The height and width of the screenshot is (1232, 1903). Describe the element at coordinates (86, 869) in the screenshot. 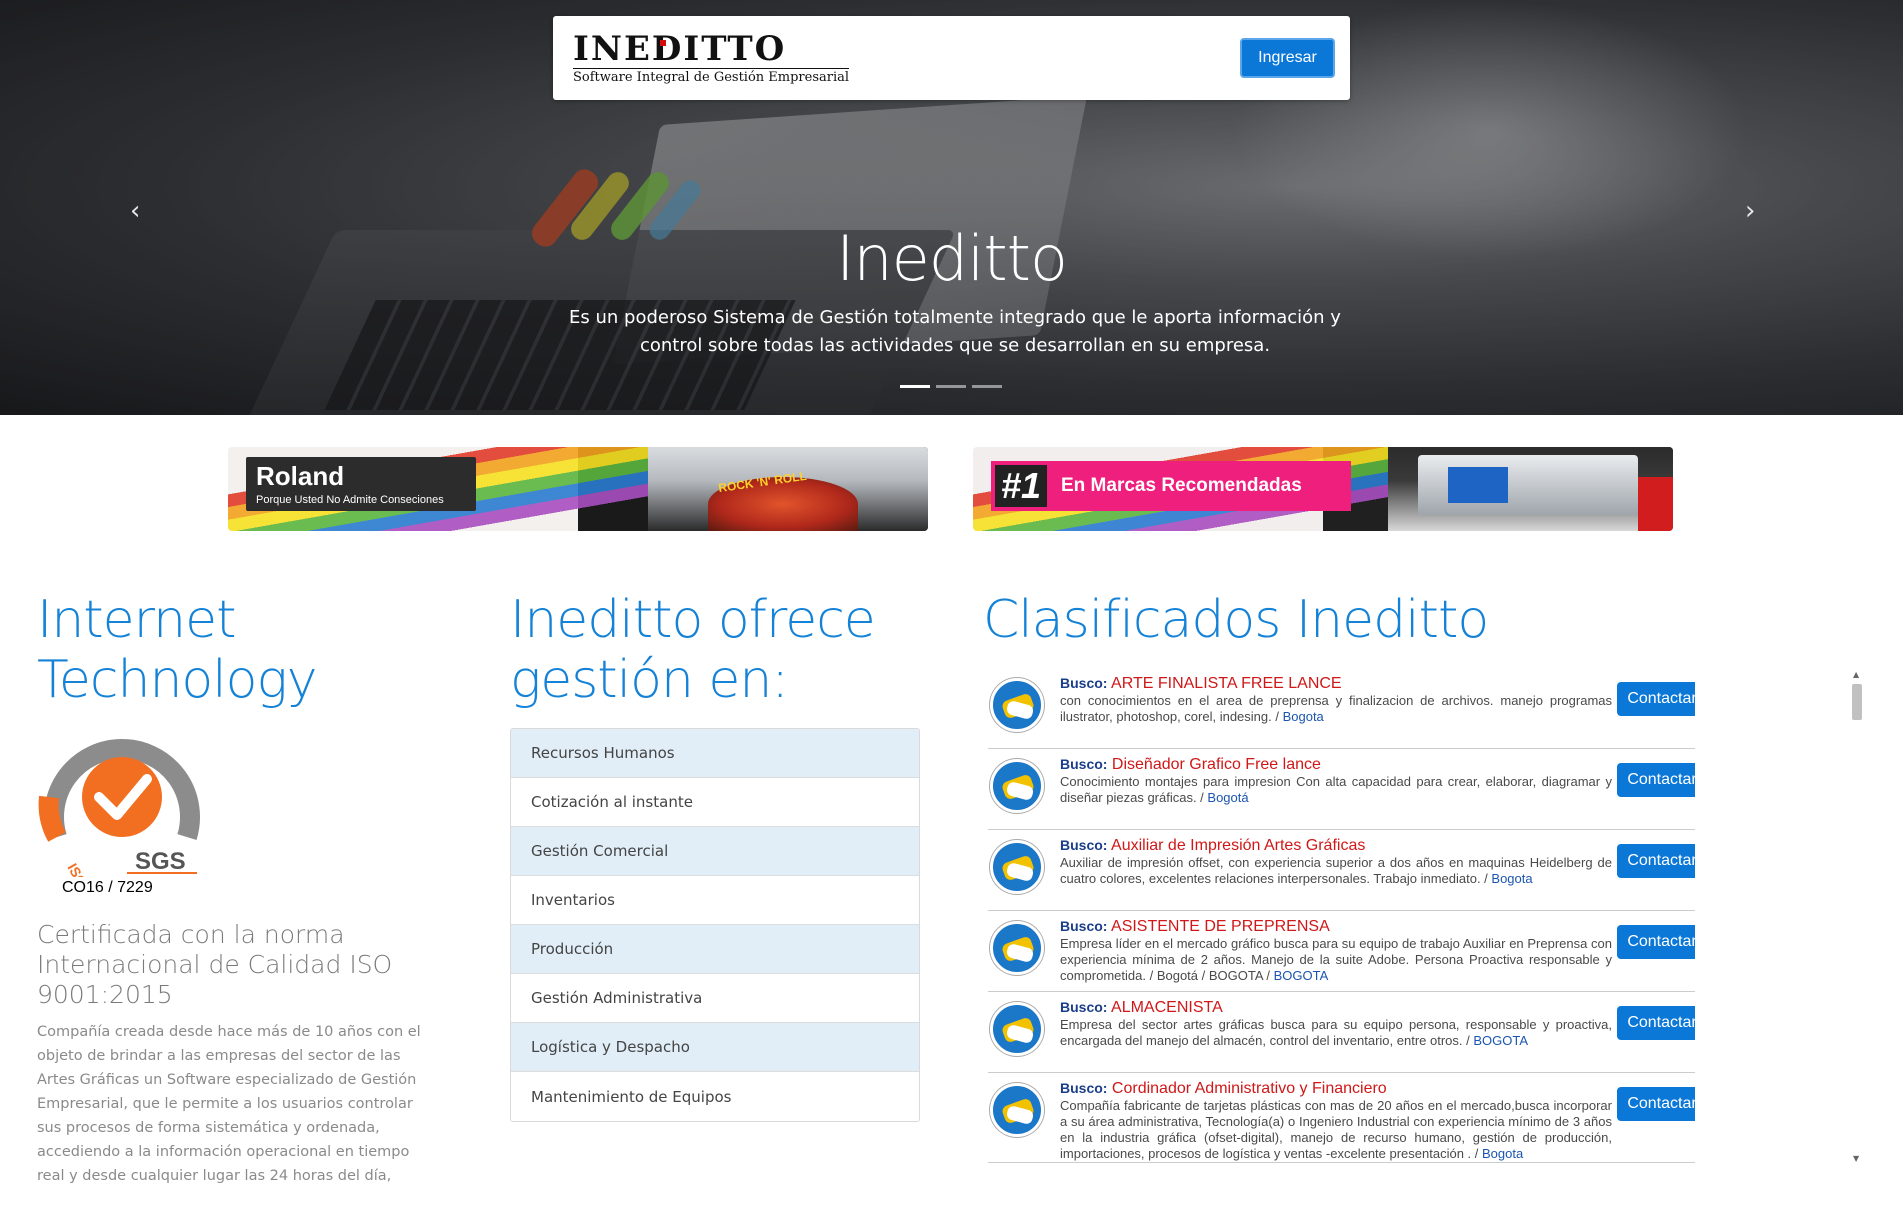

I see `svg-text: ISO 9001` at that location.